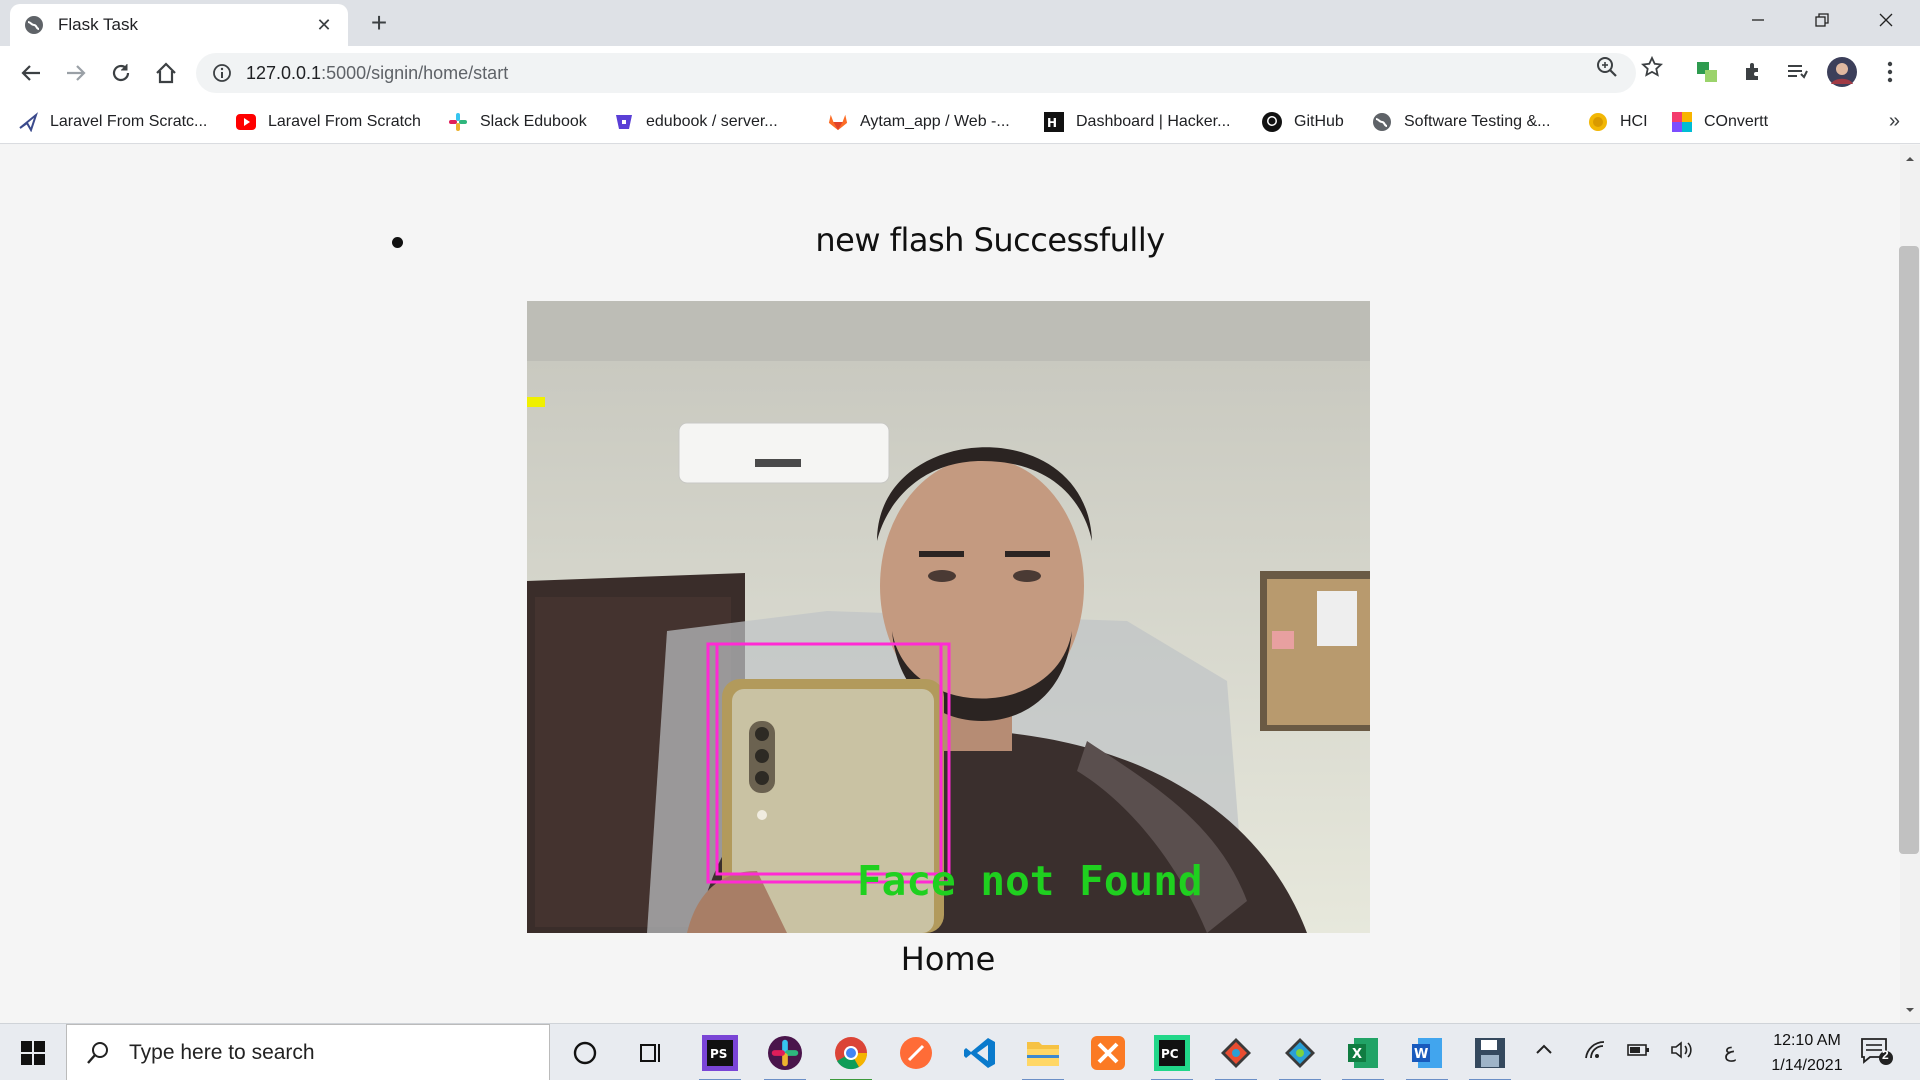 The image size is (1920, 1080). Describe the element at coordinates (916, 73) in the screenshot. I see `address-bar: 127.0.0.1:5000/signin/home/start` at that location.